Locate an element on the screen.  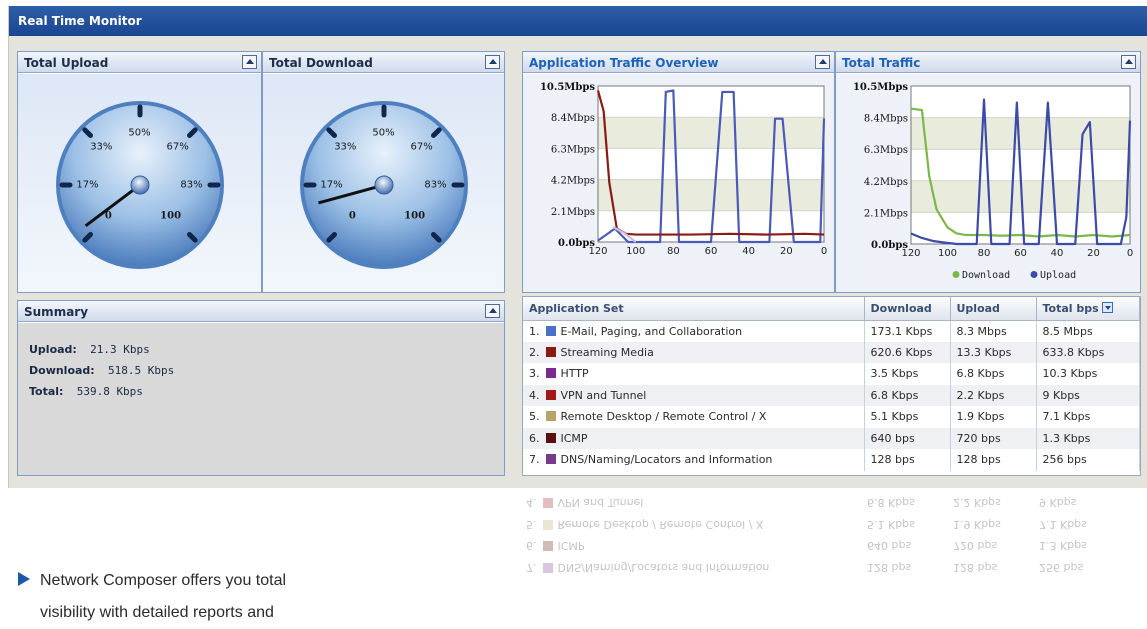
col-header-application-set: Application Set is located at coordinates (694, 309).